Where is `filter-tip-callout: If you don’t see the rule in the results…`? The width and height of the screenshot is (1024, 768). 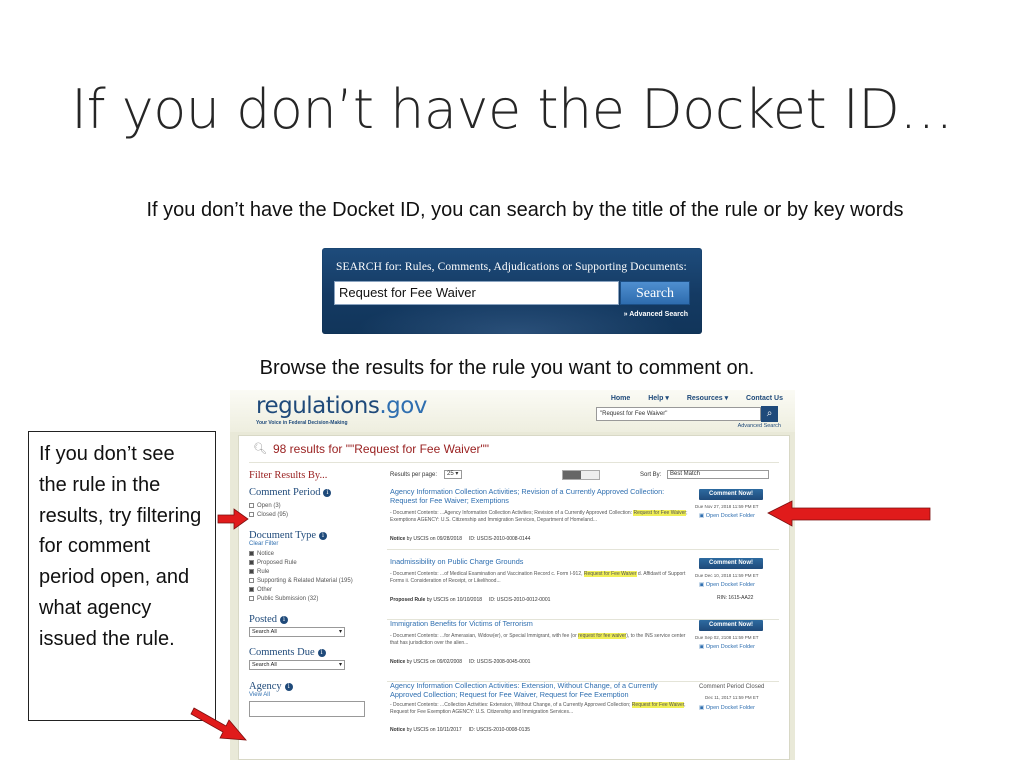
filter-tip-callout: If you don’t see the rule in the results… is located at coordinates (122, 576).